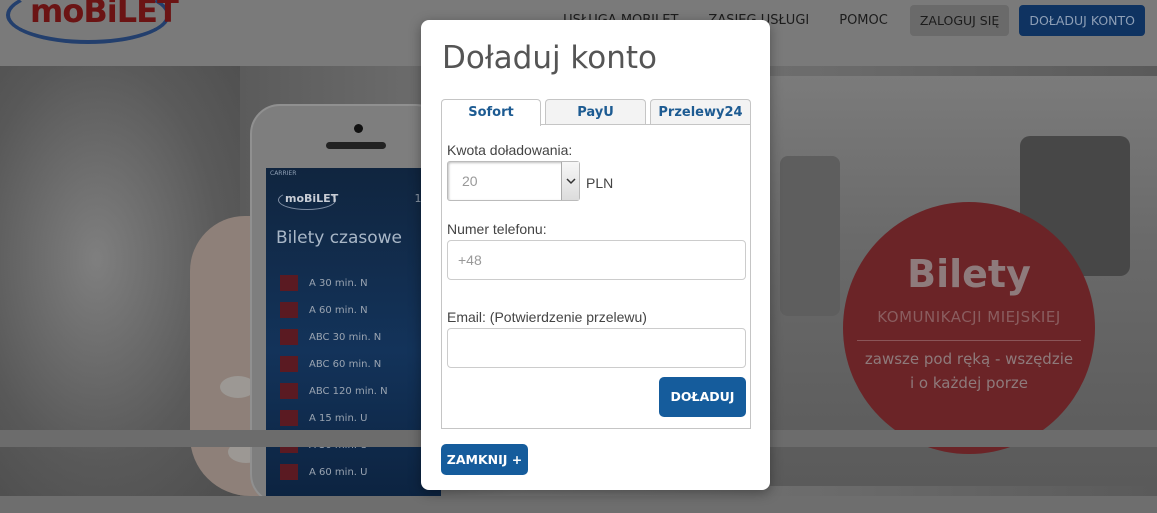 The image size is (1157, 513). I want to click on badge-subtitle: KOMUNIKACJI MIEJSKIEJ, so click(969, 317).